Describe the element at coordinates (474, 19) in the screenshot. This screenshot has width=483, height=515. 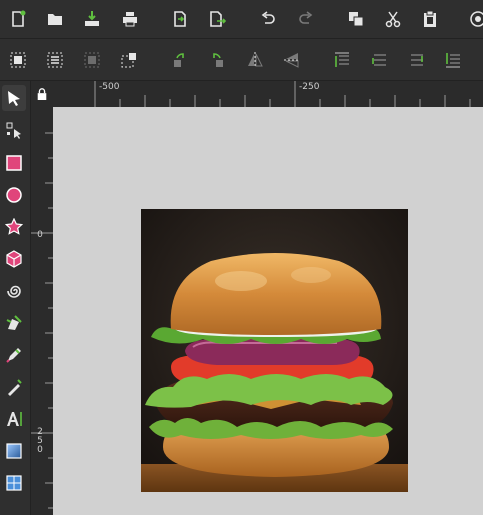
I see `zoom-icon` at that location.